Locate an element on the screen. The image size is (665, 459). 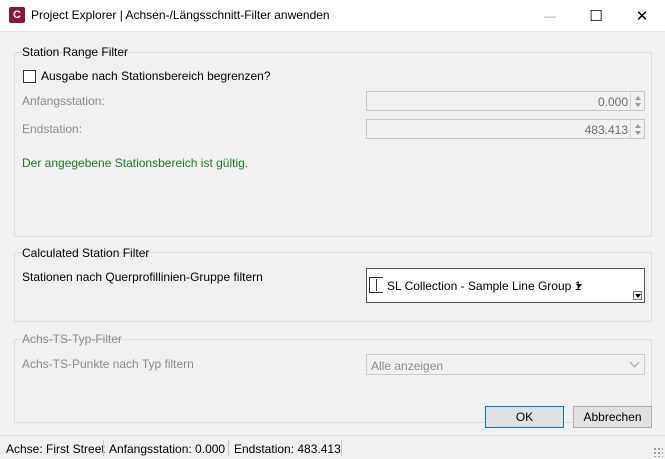
end-station-spin-arrows is located at coordinates (637, 129).